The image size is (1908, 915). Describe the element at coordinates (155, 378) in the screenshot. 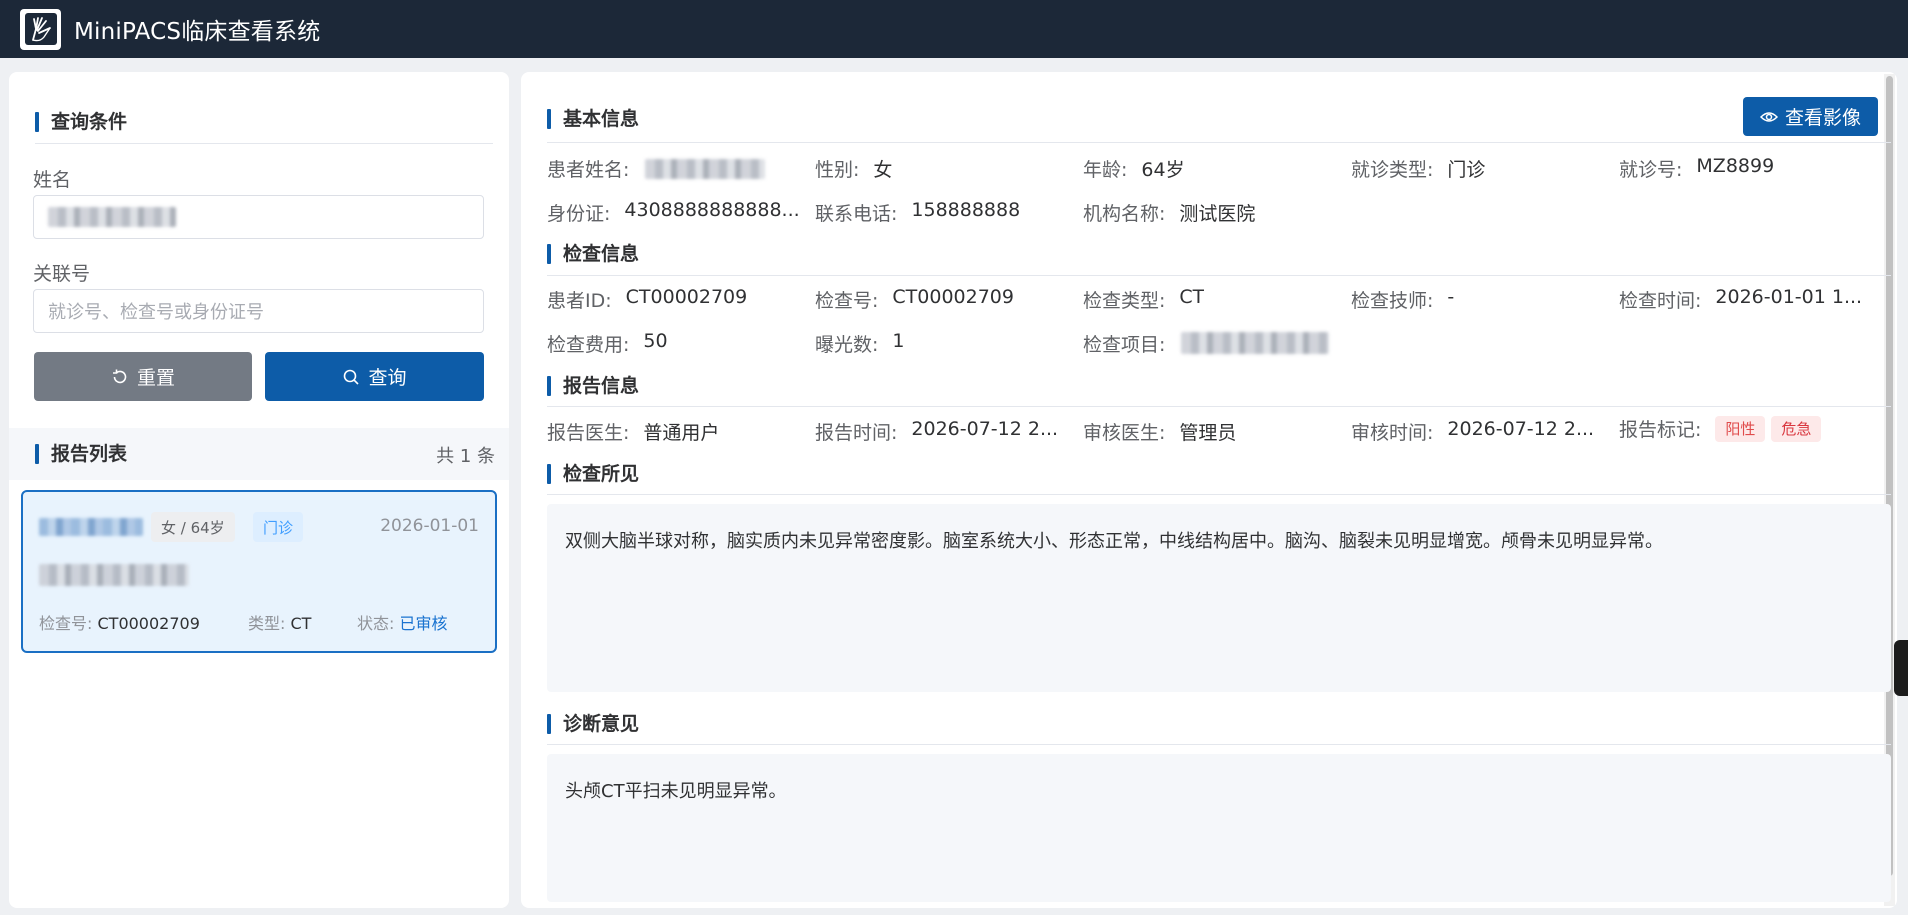

I see `reset-label: 重置` at that location.